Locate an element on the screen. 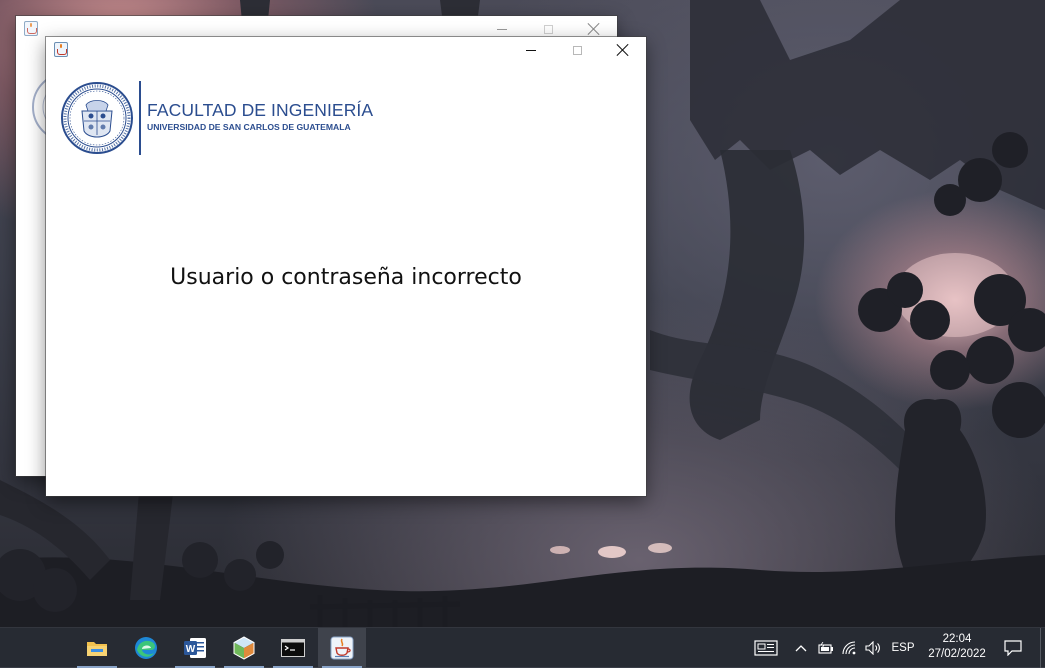 This screenshot has height=668, width=1045. edge-icon is located at coordinates (146, 648).